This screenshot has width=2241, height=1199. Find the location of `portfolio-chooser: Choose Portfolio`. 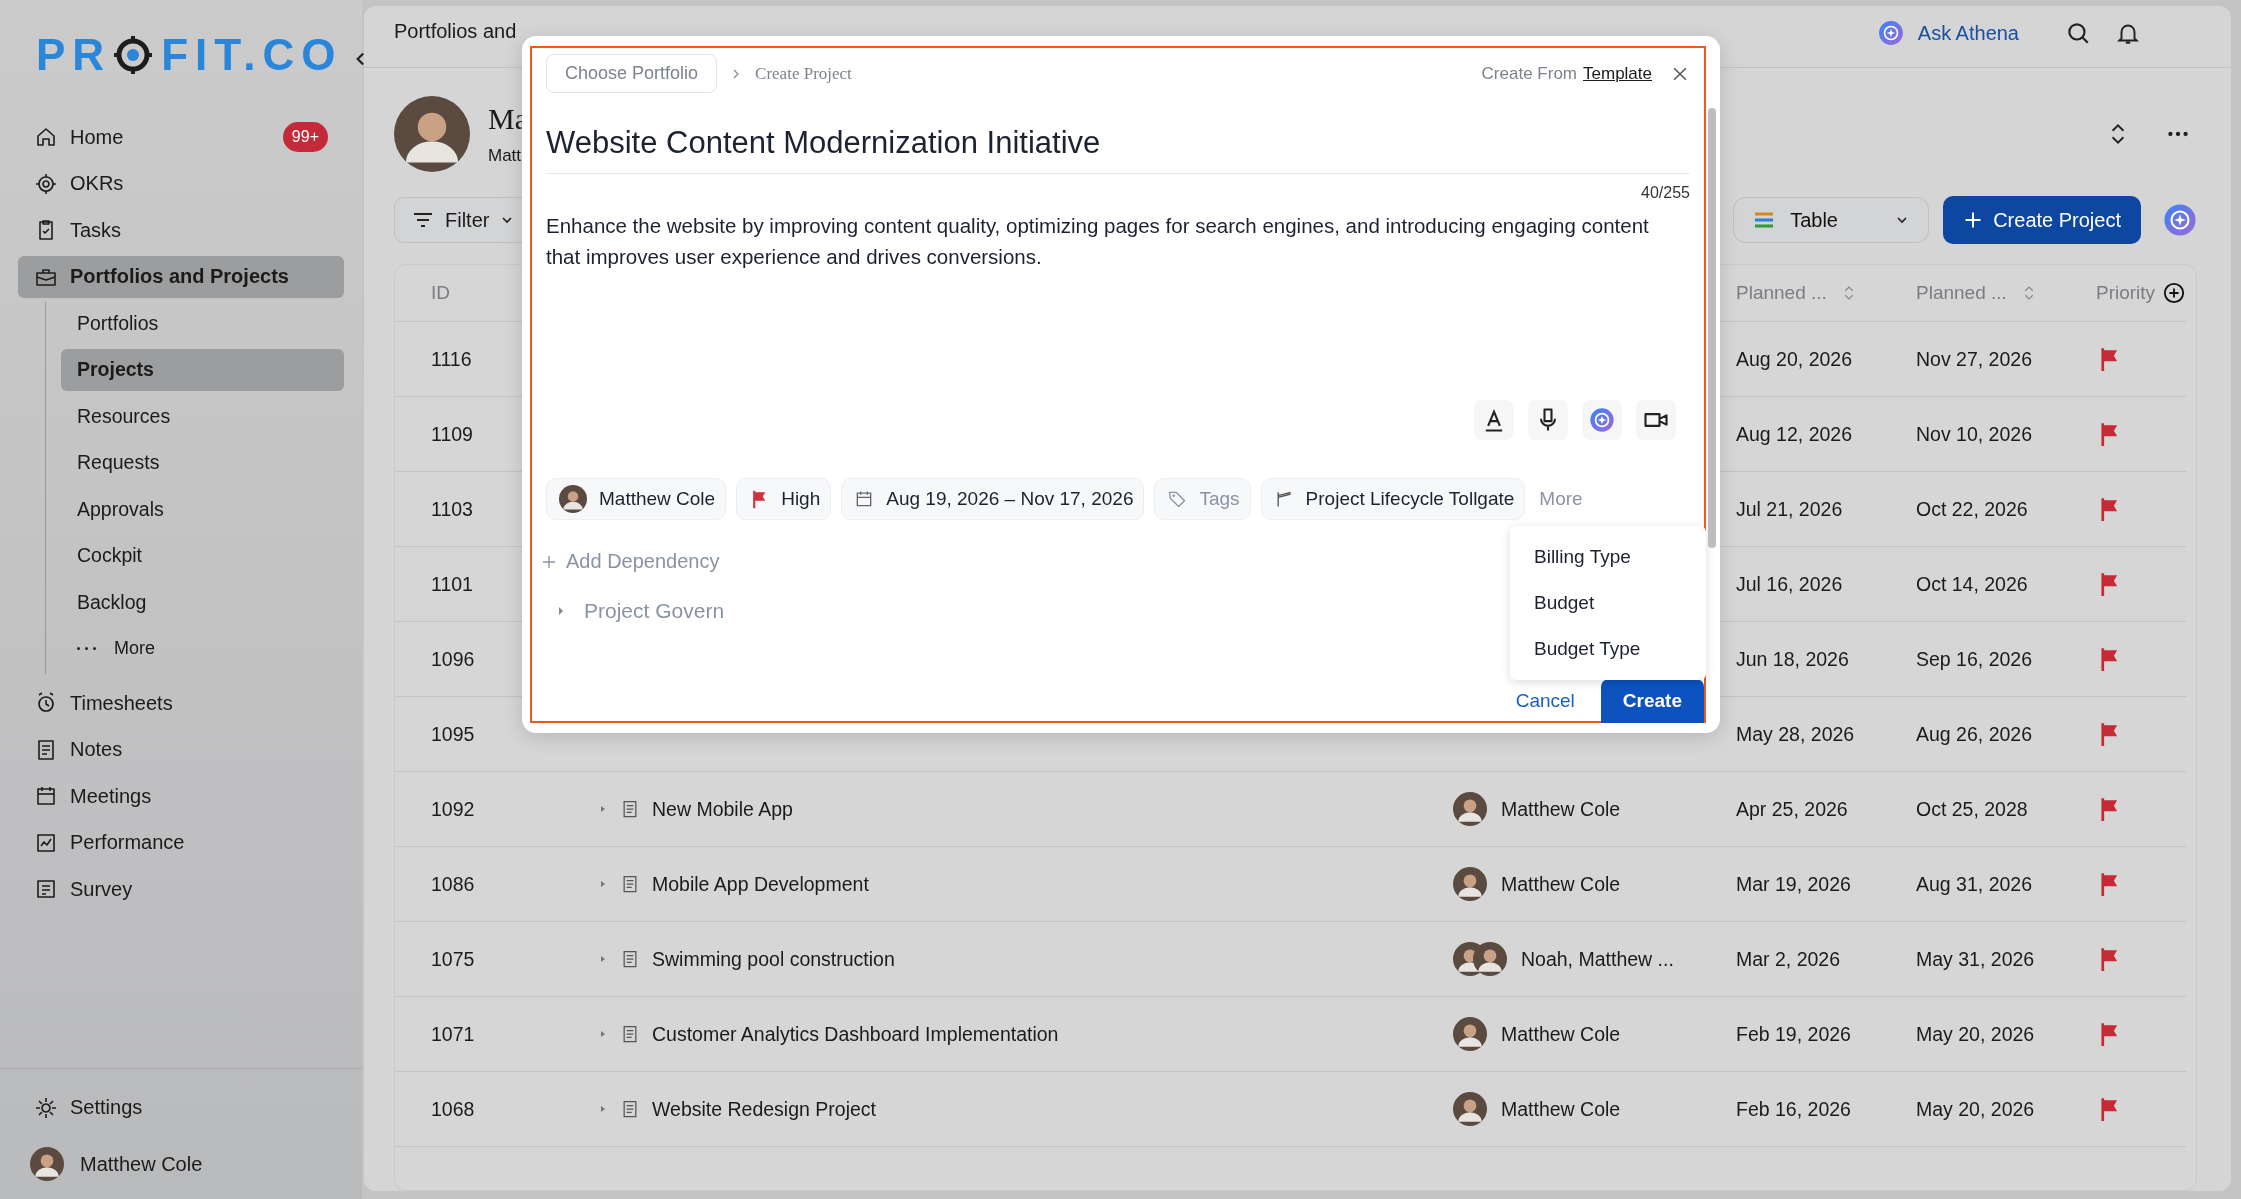

portfolio-chooser: Choose Portfolio is located at coordinates (632, 73).